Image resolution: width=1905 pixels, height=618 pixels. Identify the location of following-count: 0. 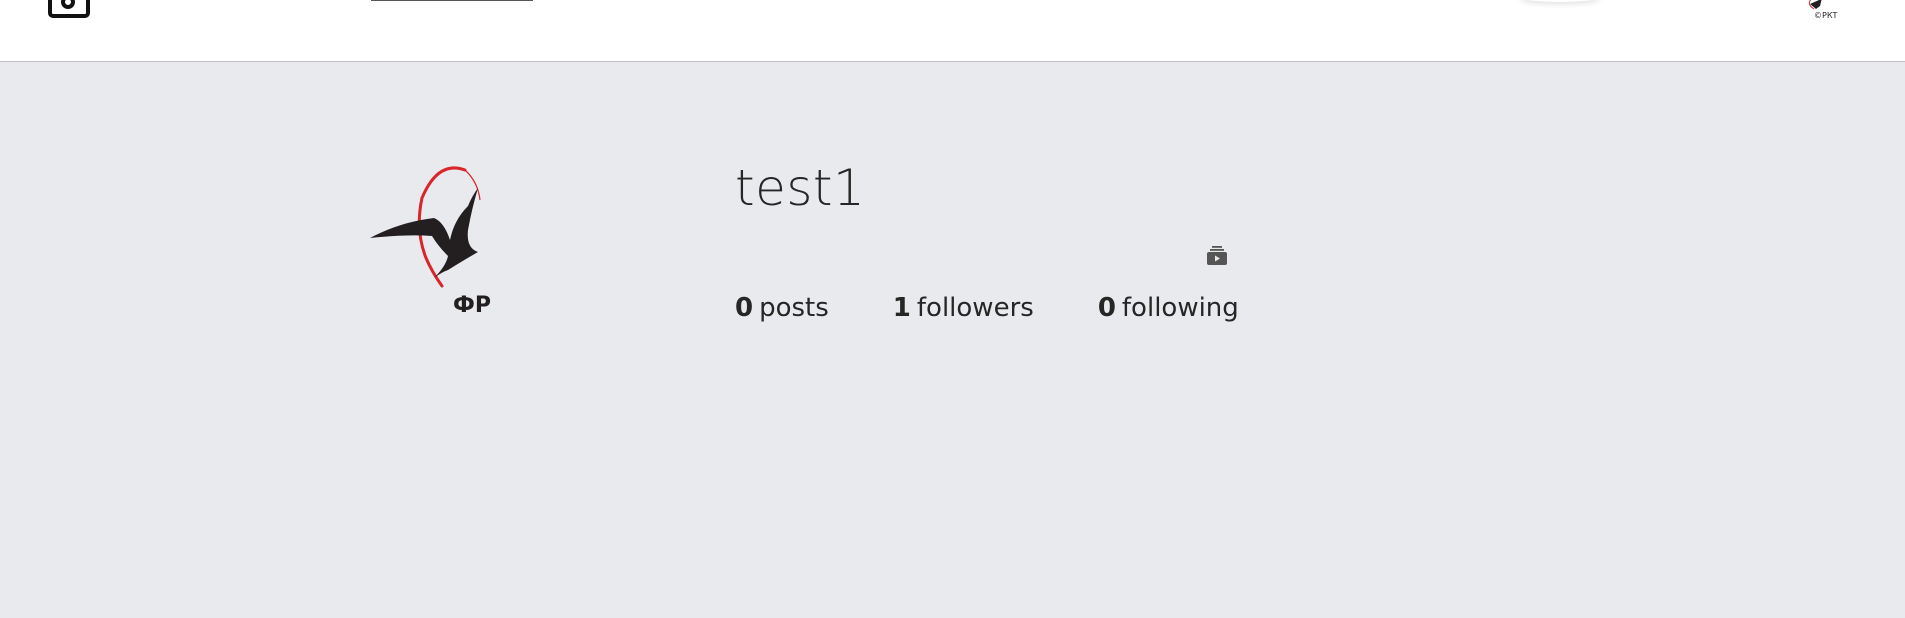
(1106, 308).